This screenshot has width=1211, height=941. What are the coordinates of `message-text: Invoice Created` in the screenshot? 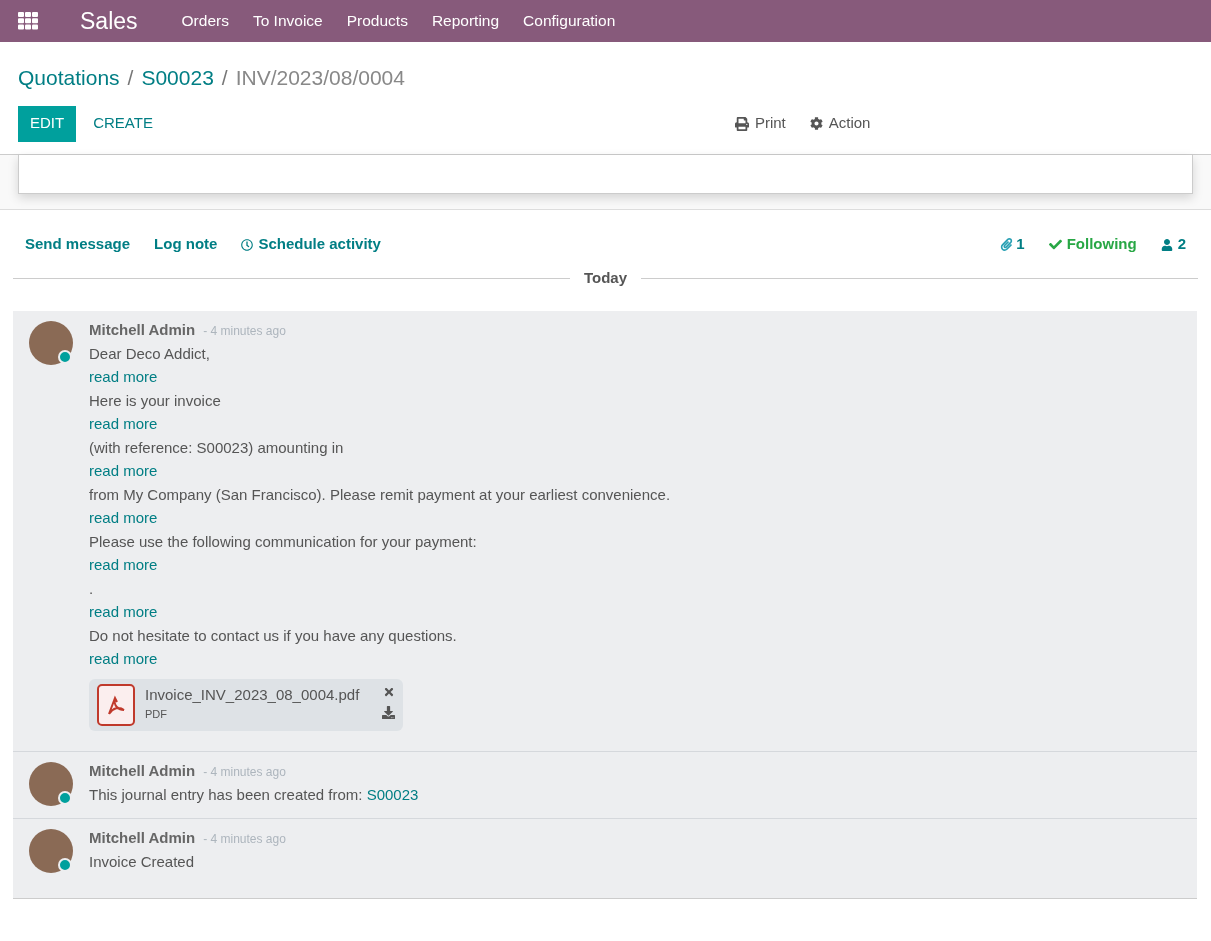 It's located at (142, 861).